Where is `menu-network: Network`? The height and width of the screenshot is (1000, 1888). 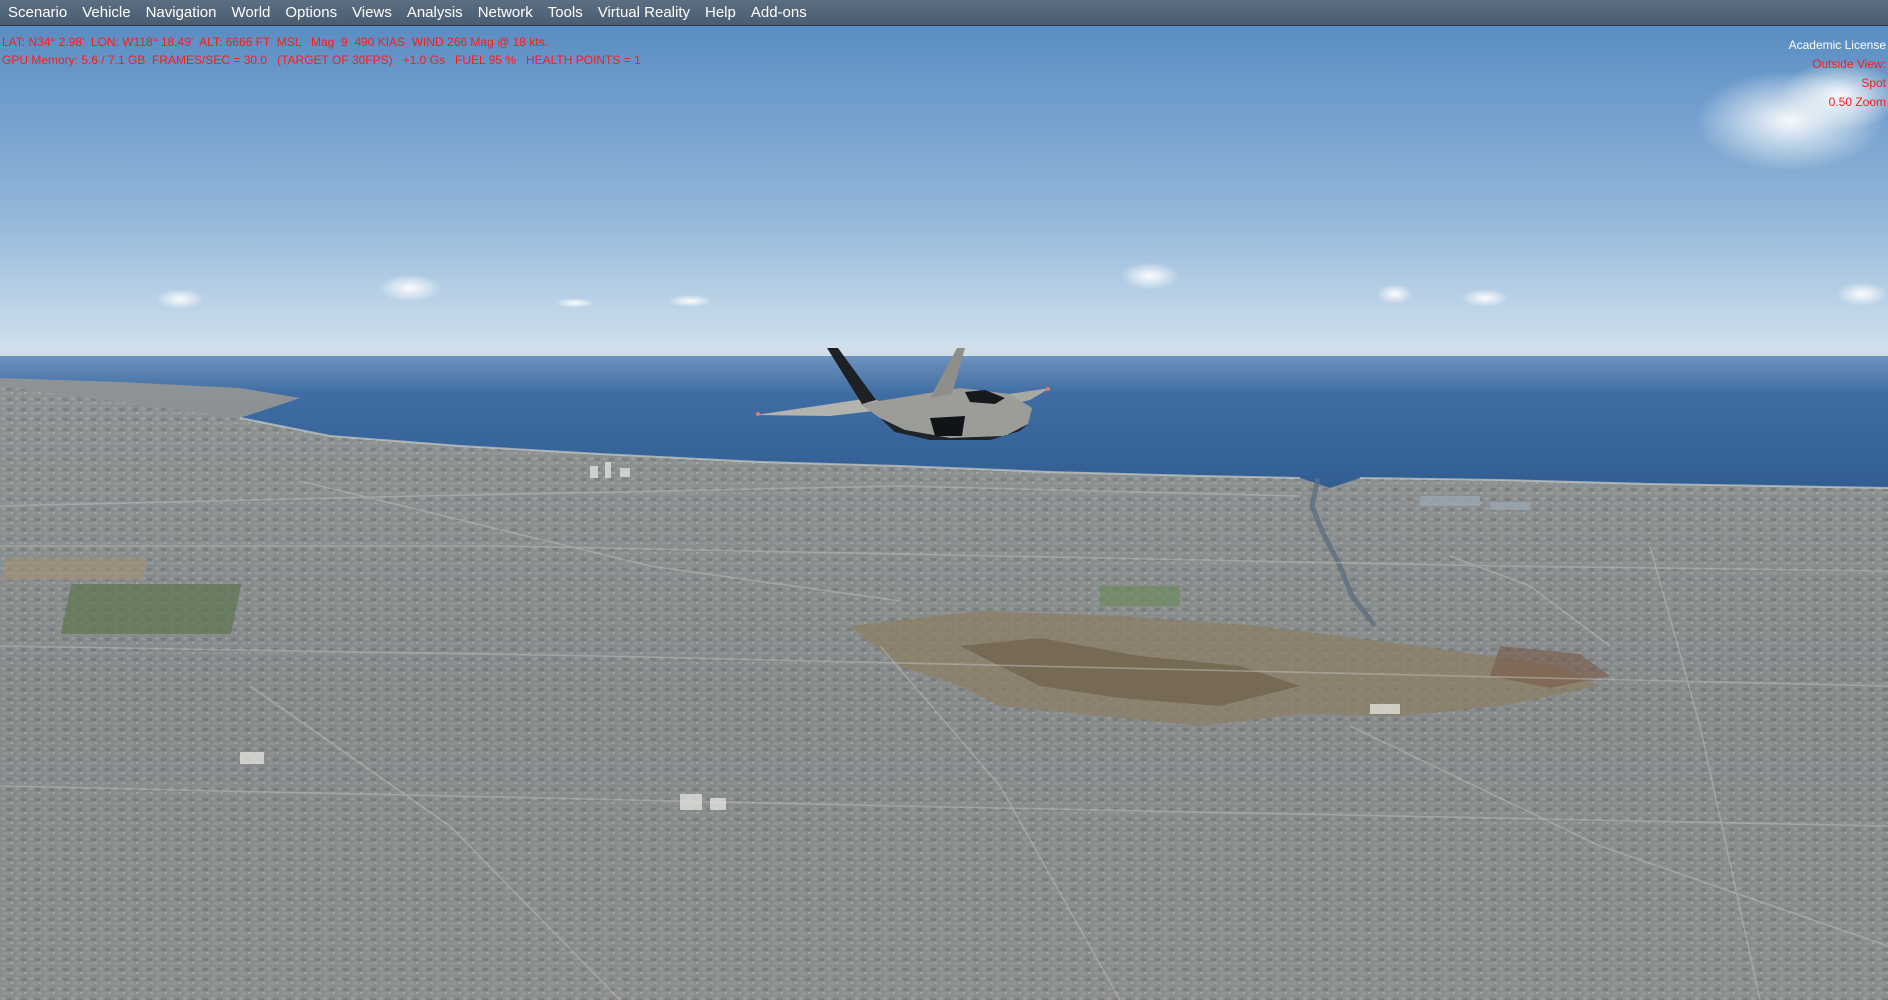 menu-network: Network is located at coordinates (509, 13).